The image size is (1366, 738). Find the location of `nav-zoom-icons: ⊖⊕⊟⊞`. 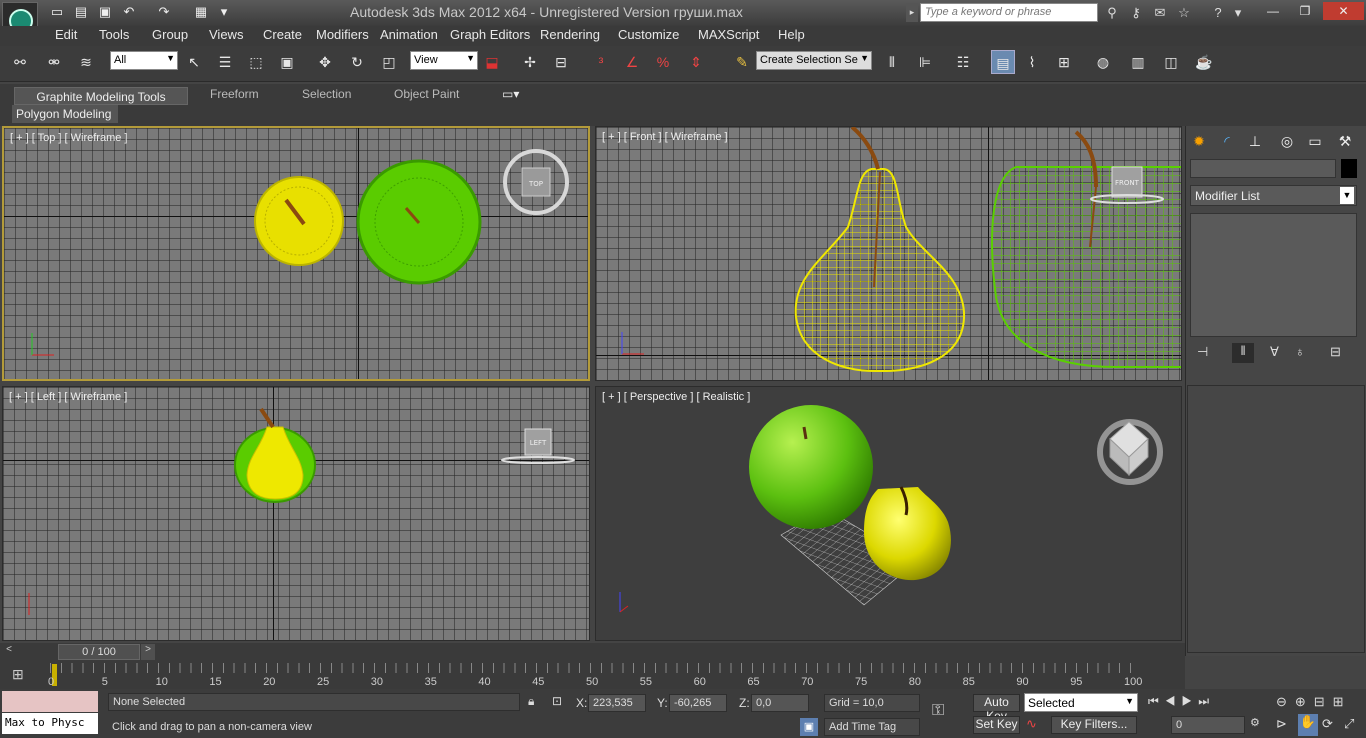

nav-zoom-icons: ⊖⊕⊟⊞ is located at coordinates (1321, 703).